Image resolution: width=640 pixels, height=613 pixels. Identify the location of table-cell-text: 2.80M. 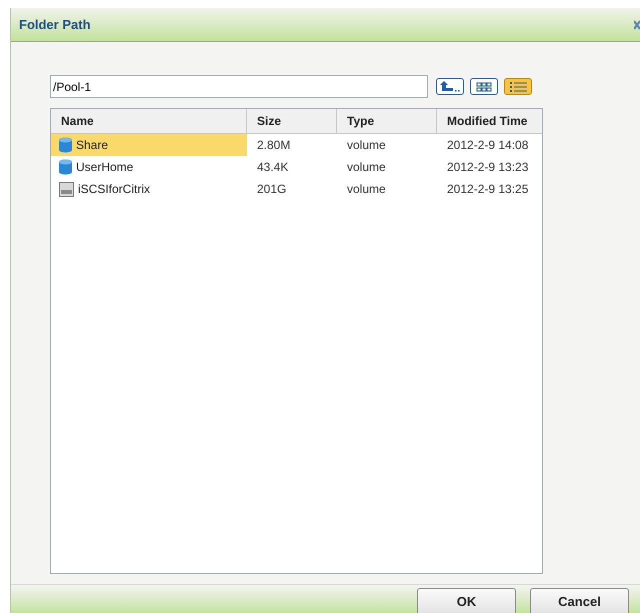
(274, 145).